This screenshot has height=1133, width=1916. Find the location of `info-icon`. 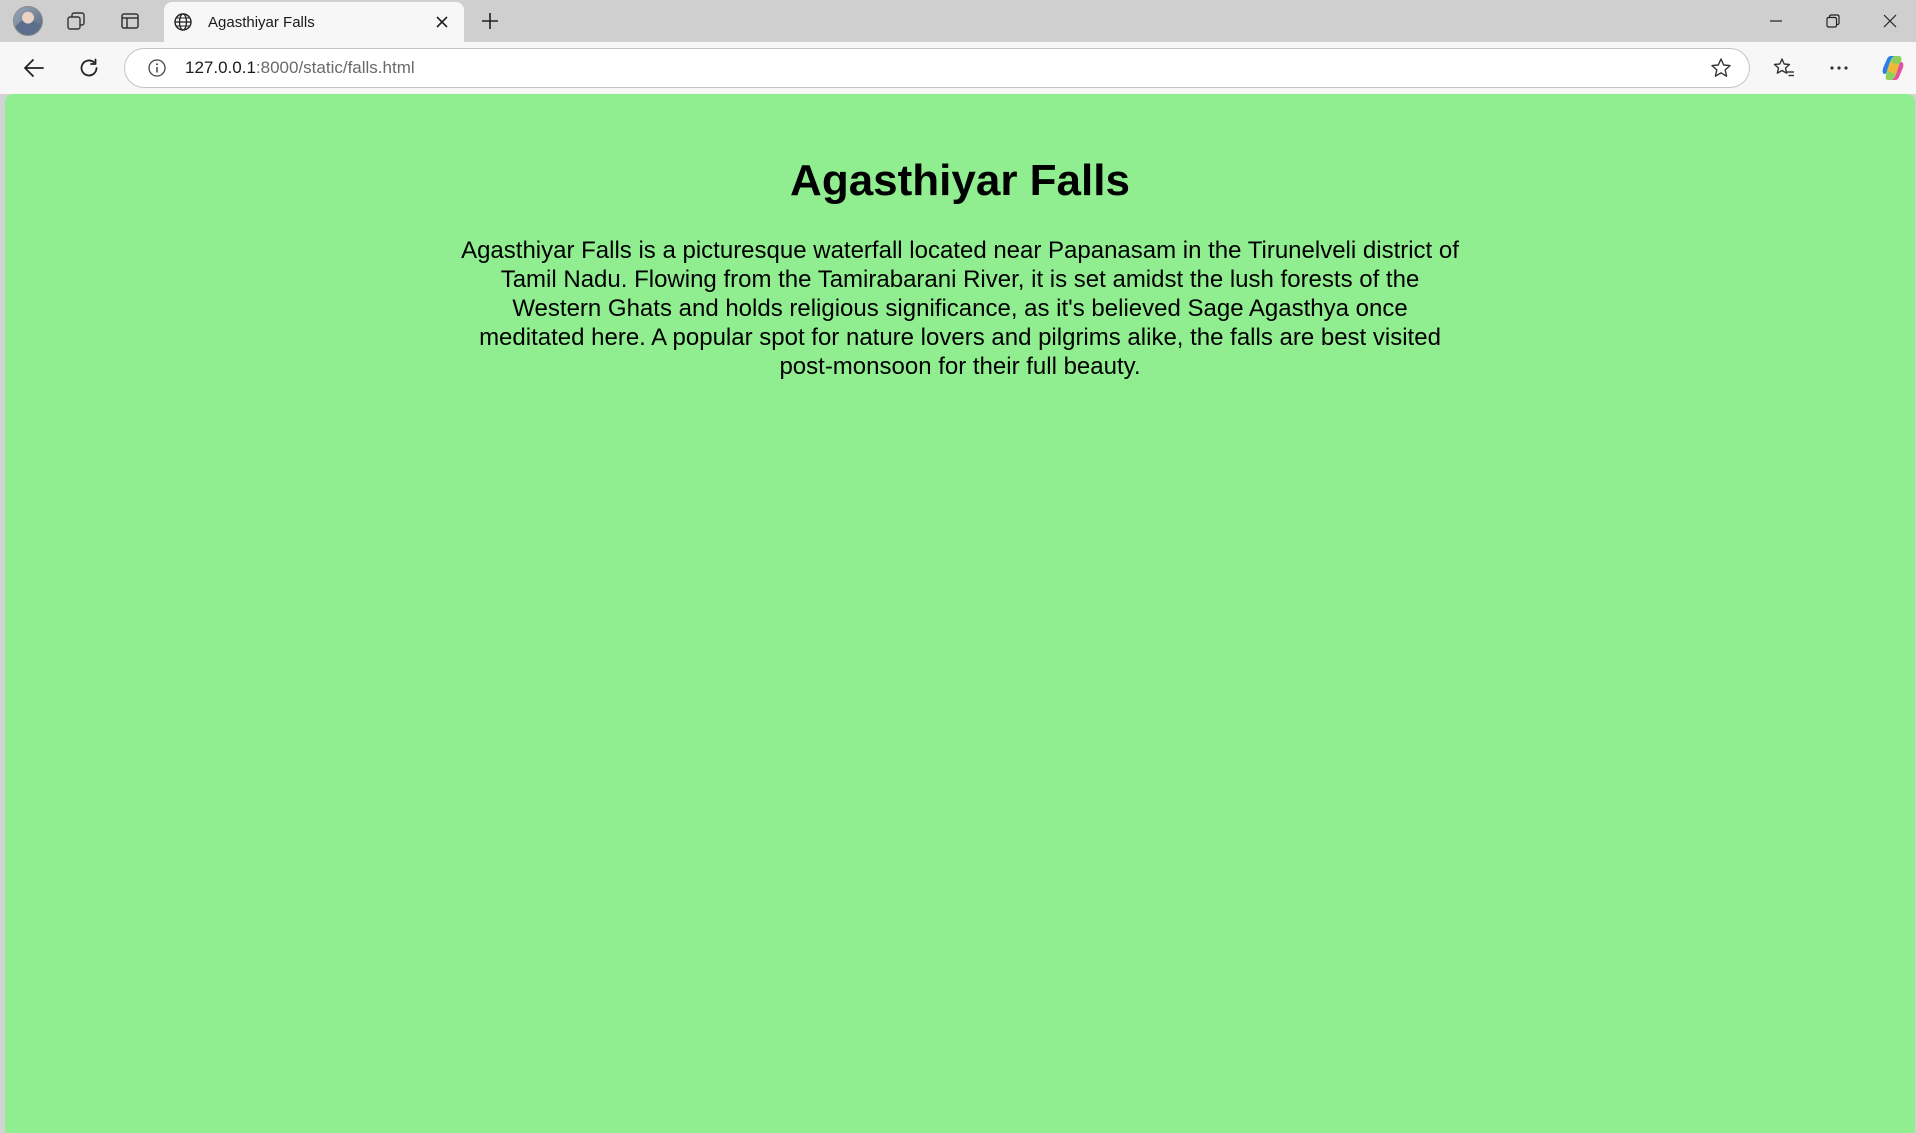

info-icon is located at coordinates (157, 68).